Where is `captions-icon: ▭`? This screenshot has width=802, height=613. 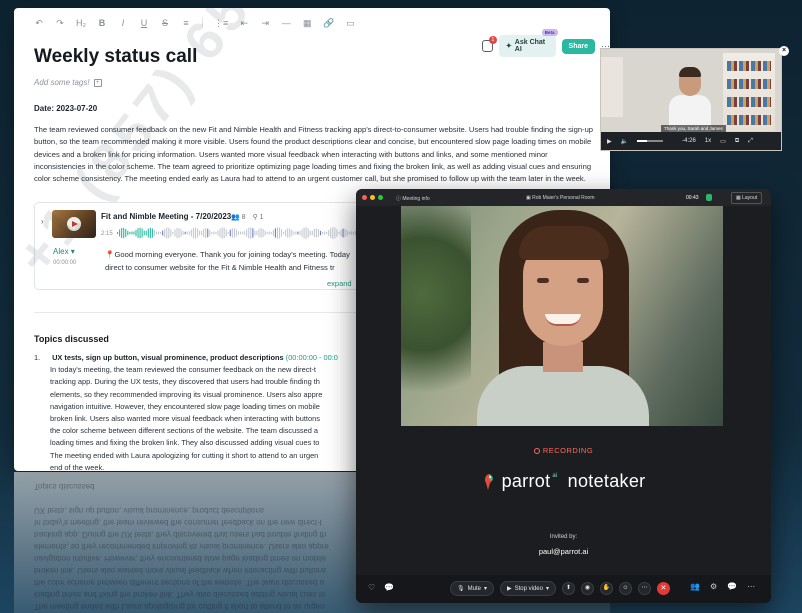
captions-icon: ▭ is located at coordinates (723, 141).